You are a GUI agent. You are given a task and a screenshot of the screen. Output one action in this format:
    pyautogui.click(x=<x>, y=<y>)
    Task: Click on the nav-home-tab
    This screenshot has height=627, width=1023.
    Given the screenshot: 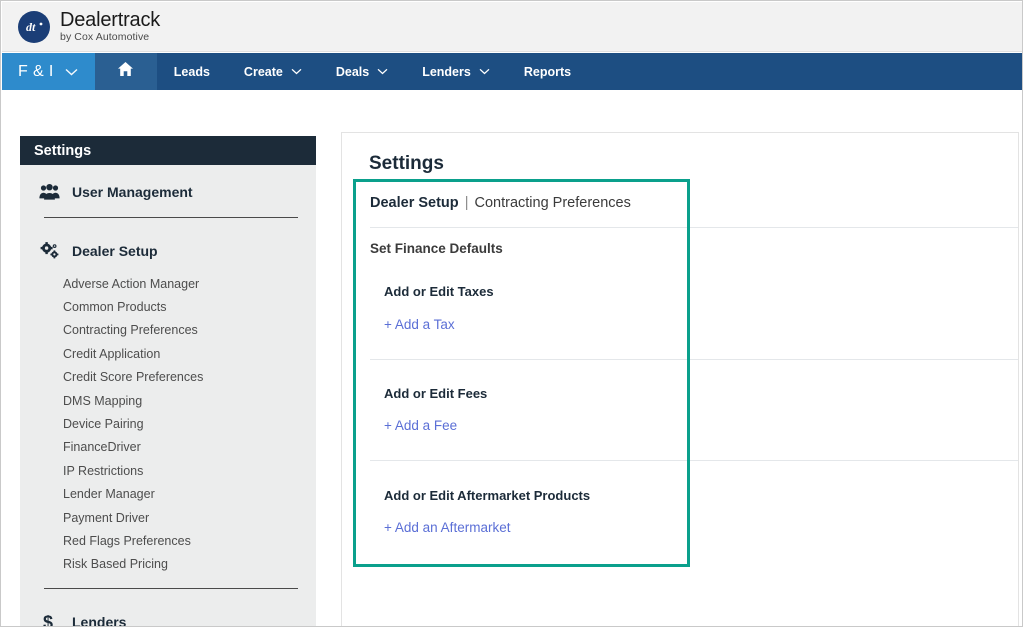 What is the action you would take?
    pyautogui.click(x=125, y=71)
    